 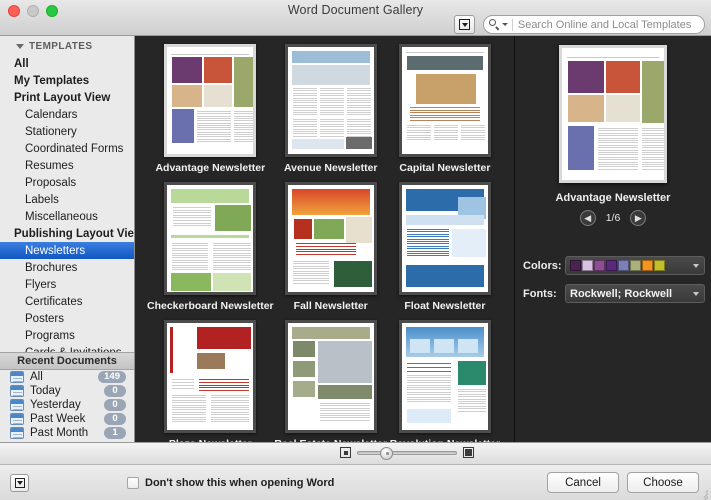 I want to click on colors-row: Colors:, so click(x=613, y=265).